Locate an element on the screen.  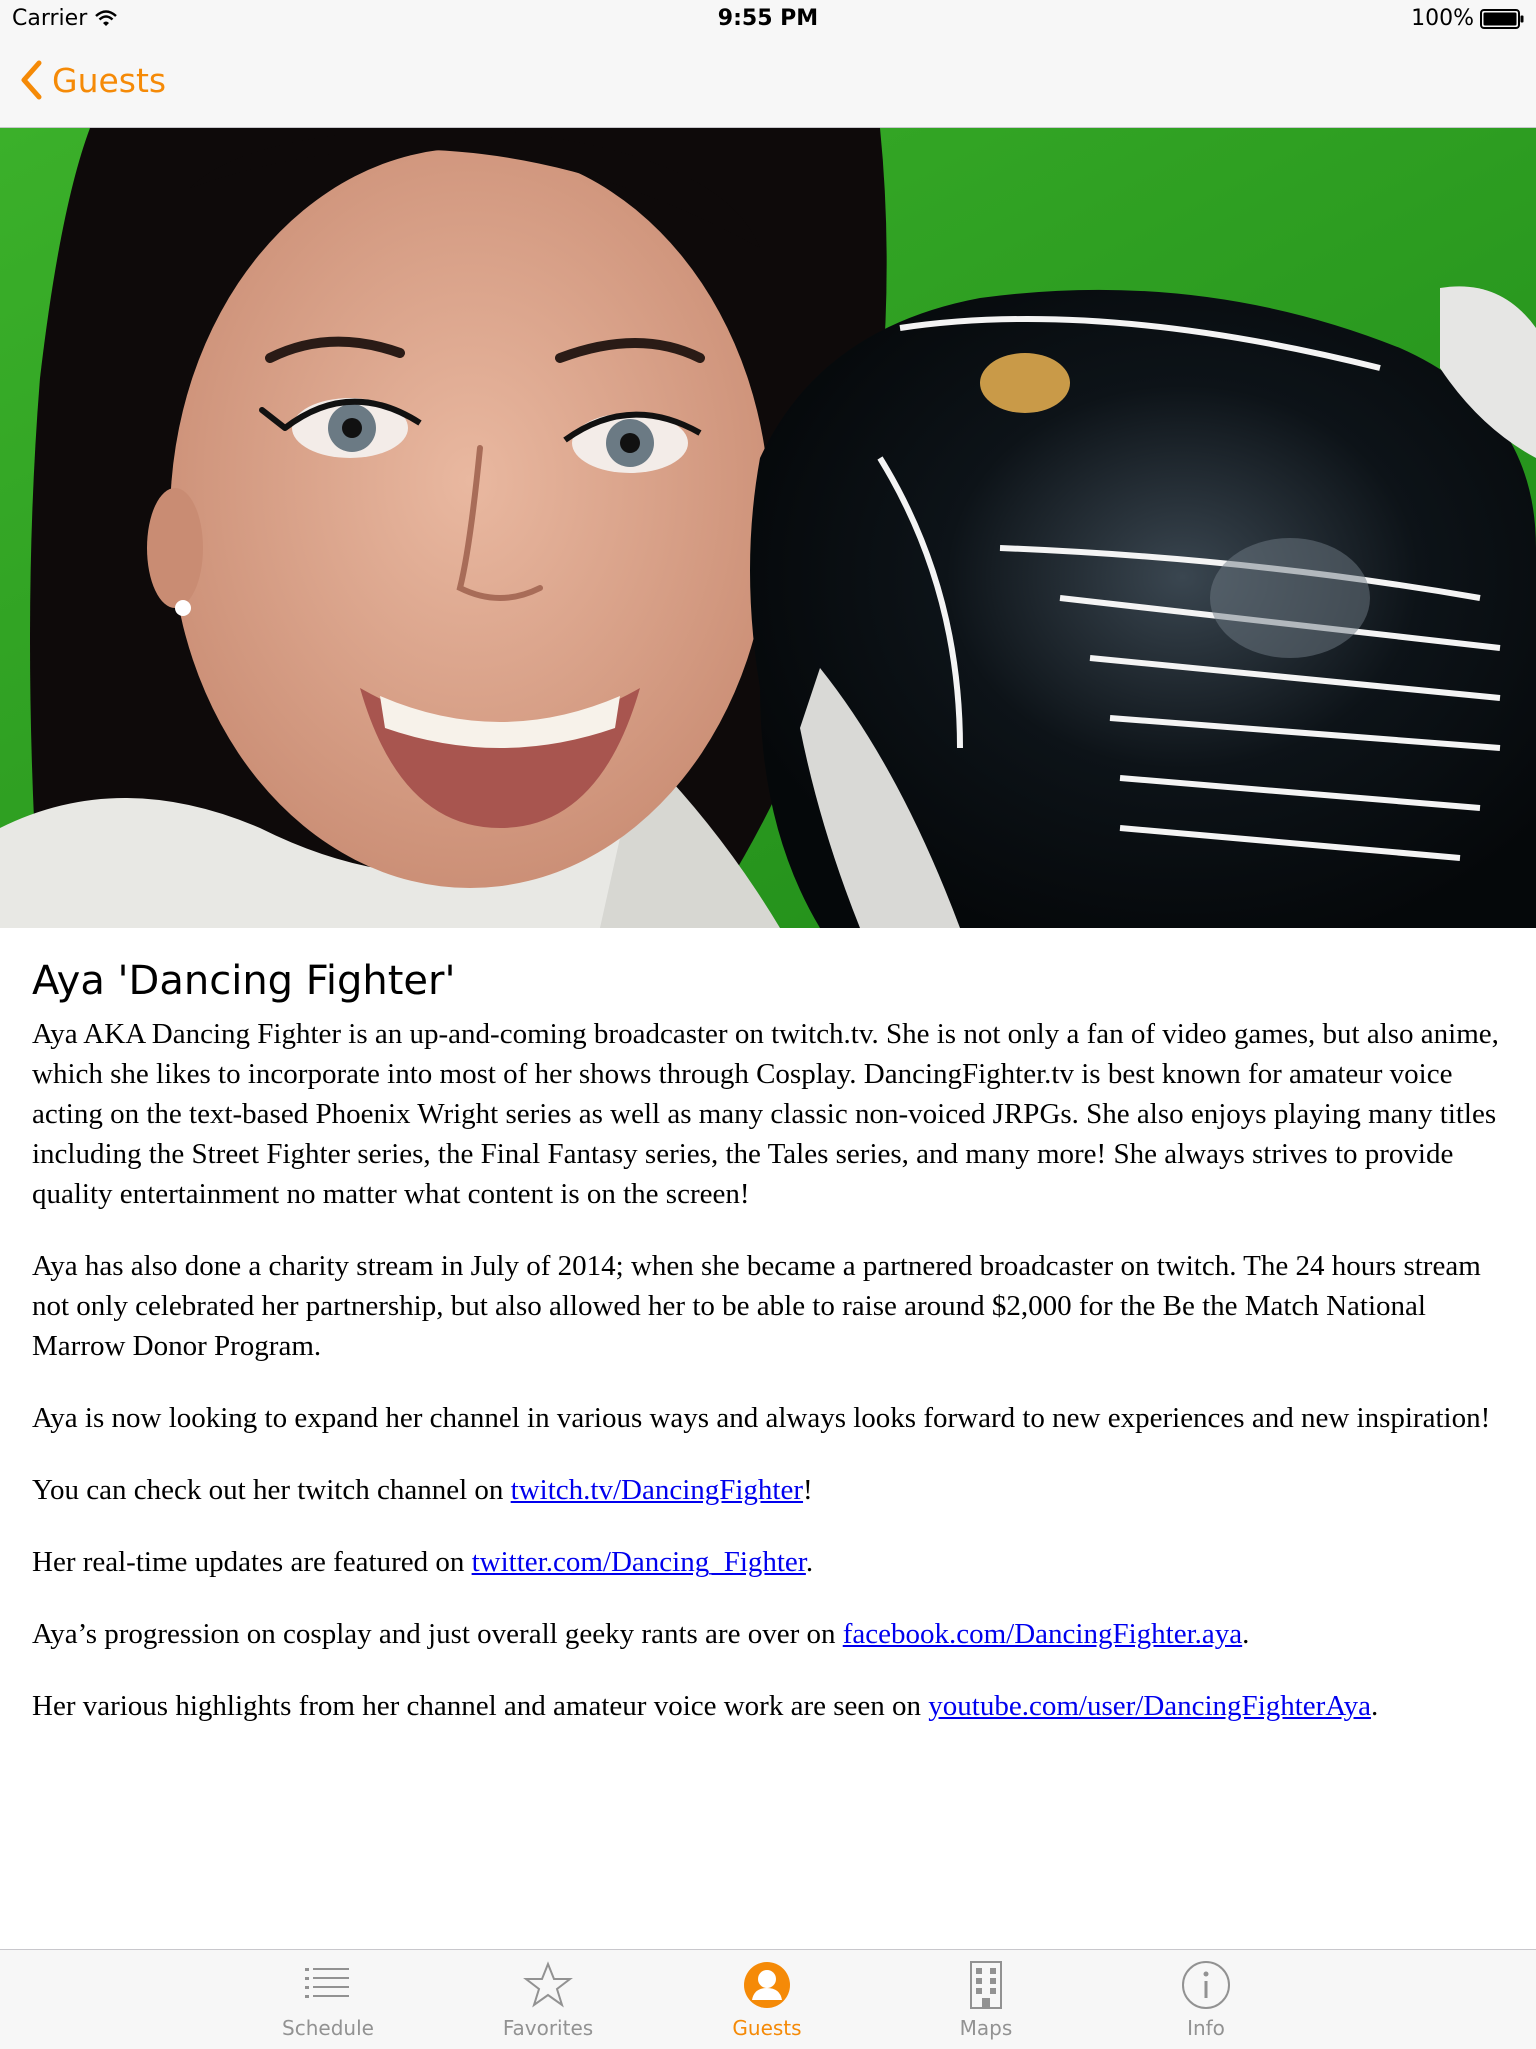
building-icon is located at coordinates (986, 1985).